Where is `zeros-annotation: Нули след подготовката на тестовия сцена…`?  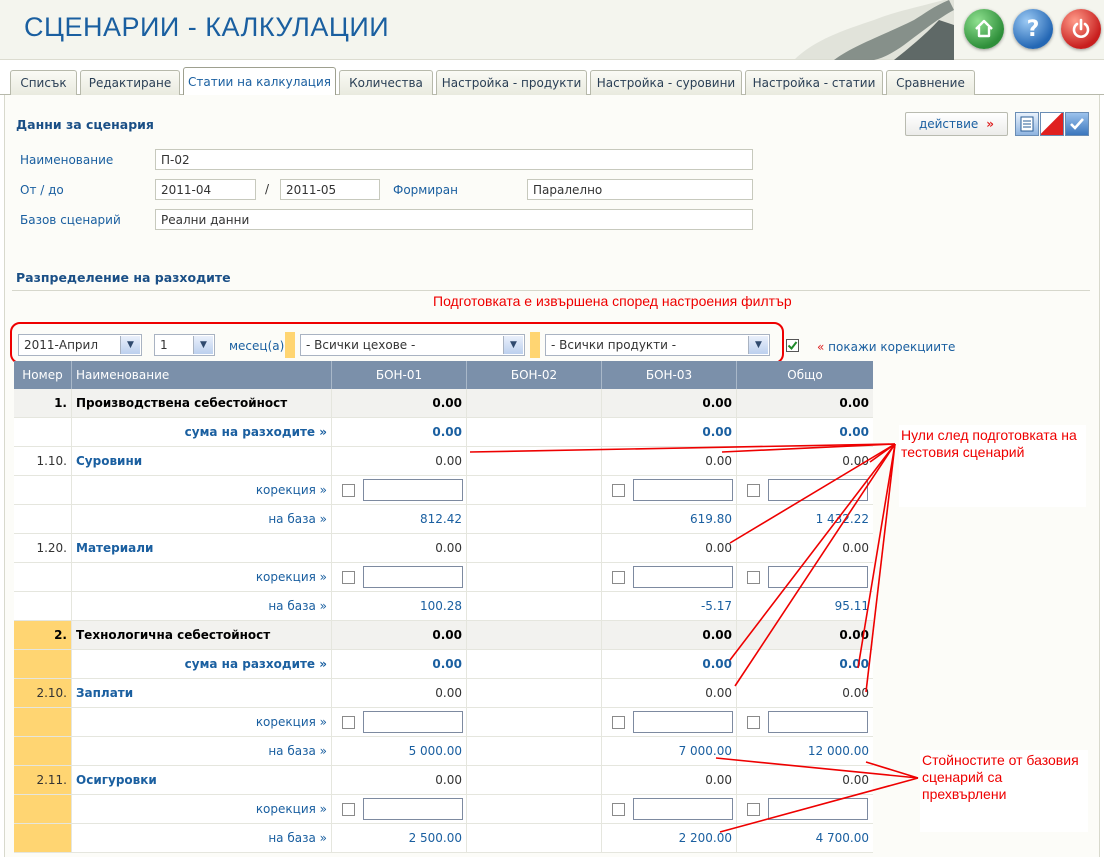 zeros-annotation: Нули след подготовката на тестовия сцена… is located at coordinates (992, 466).